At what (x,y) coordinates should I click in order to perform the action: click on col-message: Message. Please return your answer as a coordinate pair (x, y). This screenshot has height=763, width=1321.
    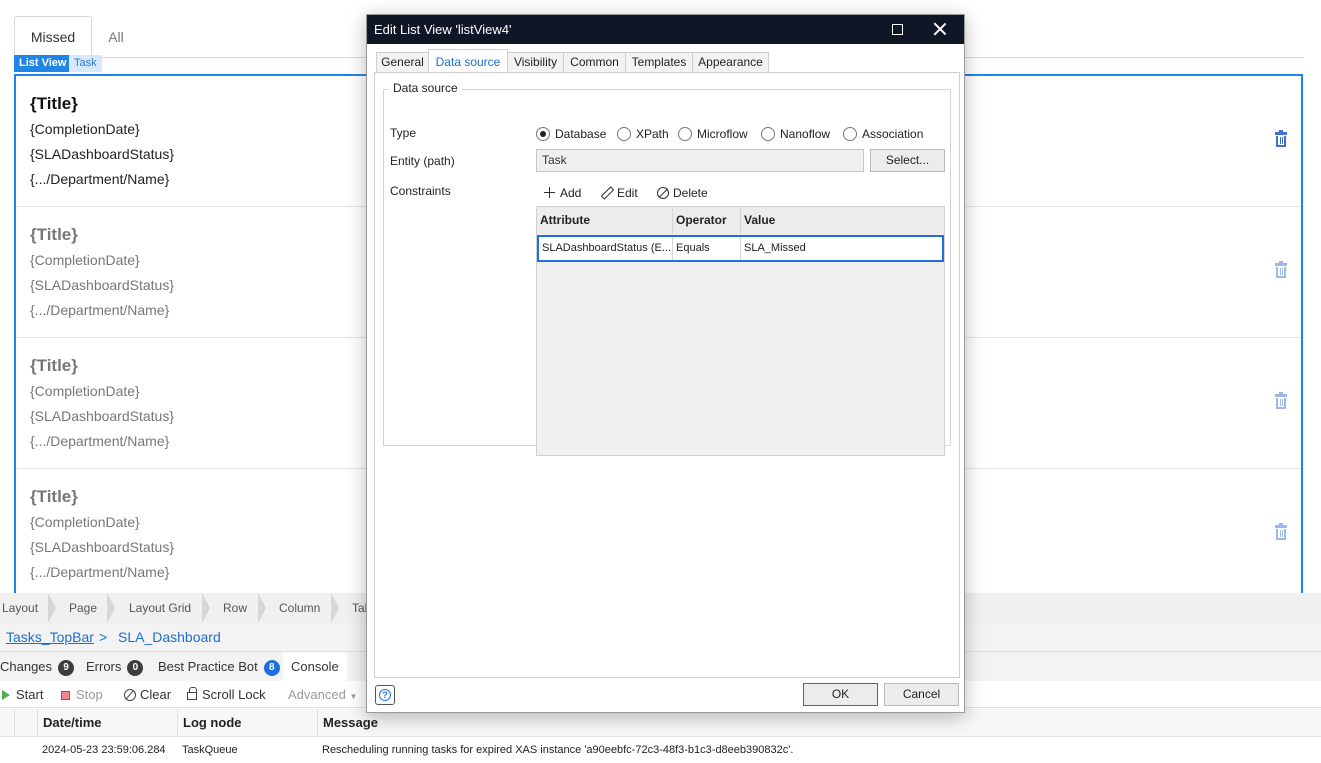
    Looking at the image, I should click on (347, 723).